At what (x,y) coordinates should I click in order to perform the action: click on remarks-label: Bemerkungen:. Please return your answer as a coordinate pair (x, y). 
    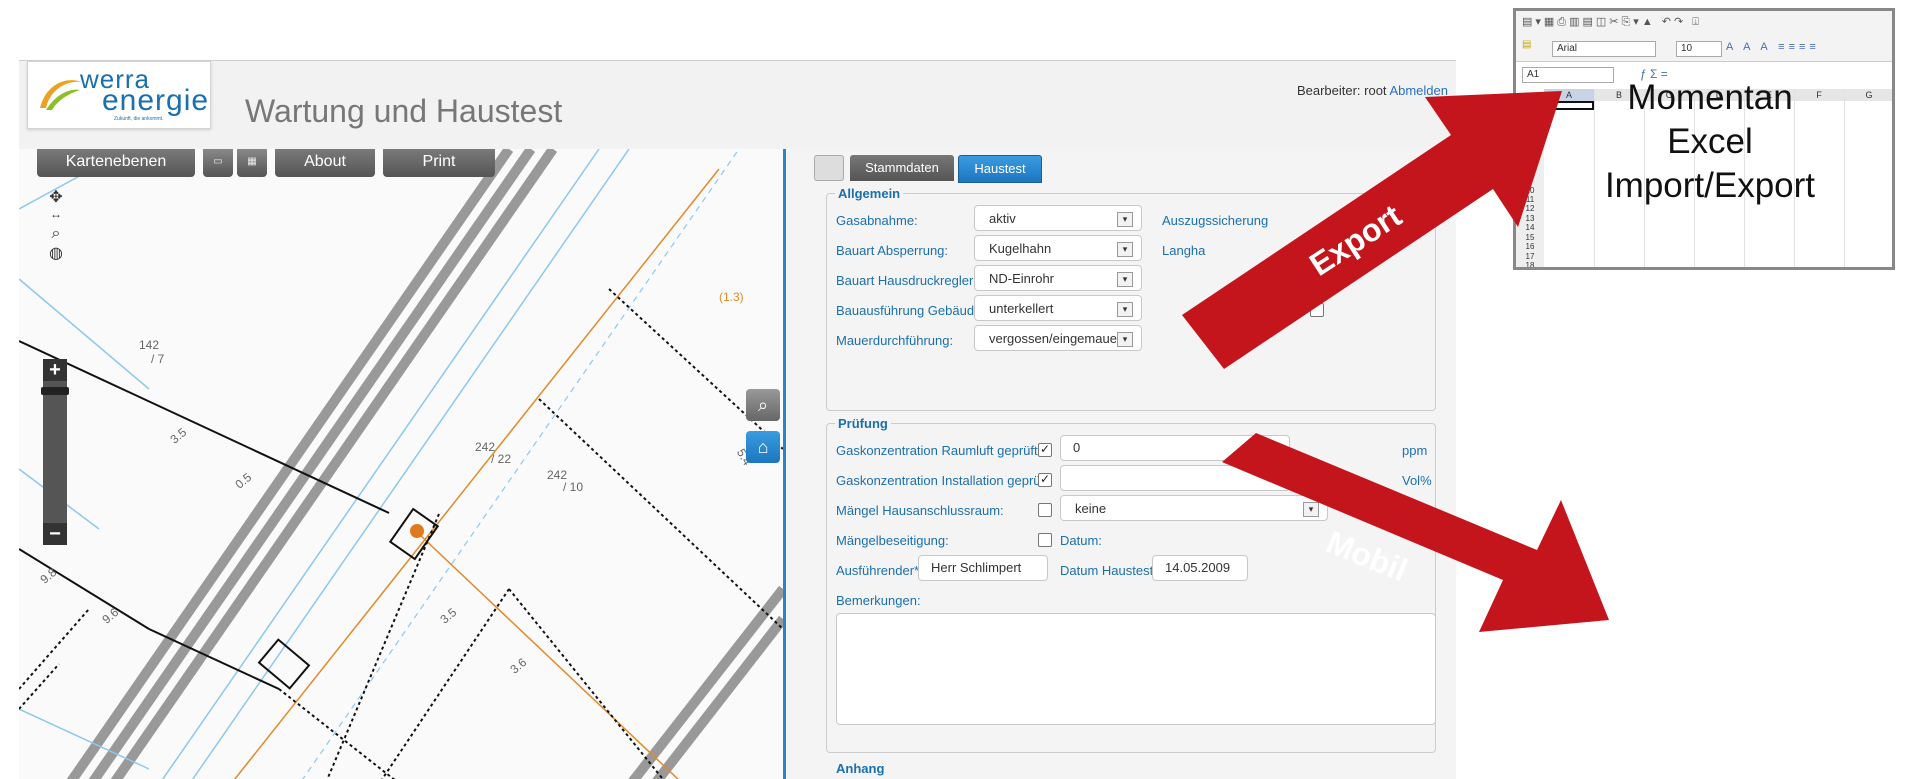
    Looking at the image, I should click on (878, 600).